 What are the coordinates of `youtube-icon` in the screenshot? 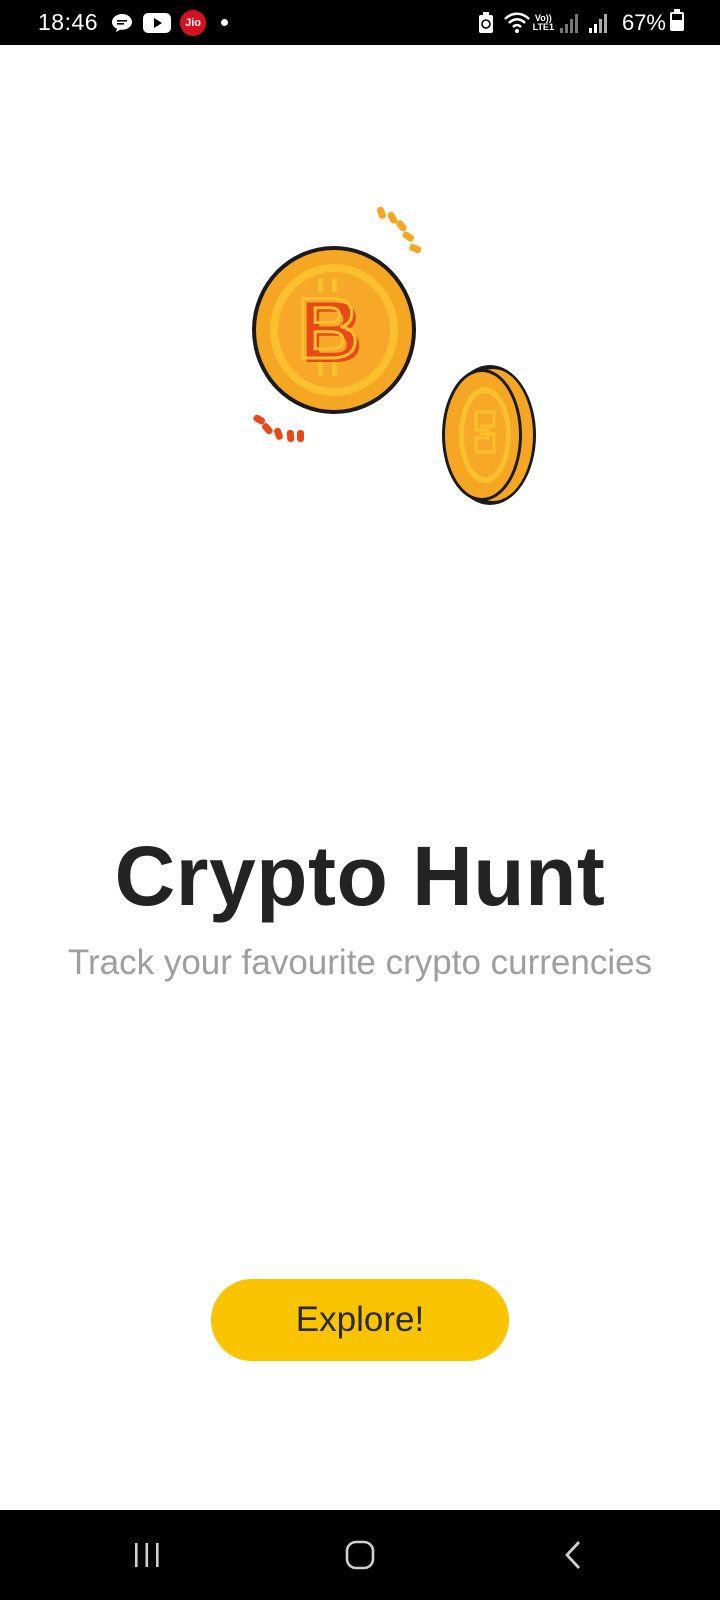 It's located at (157, 22).